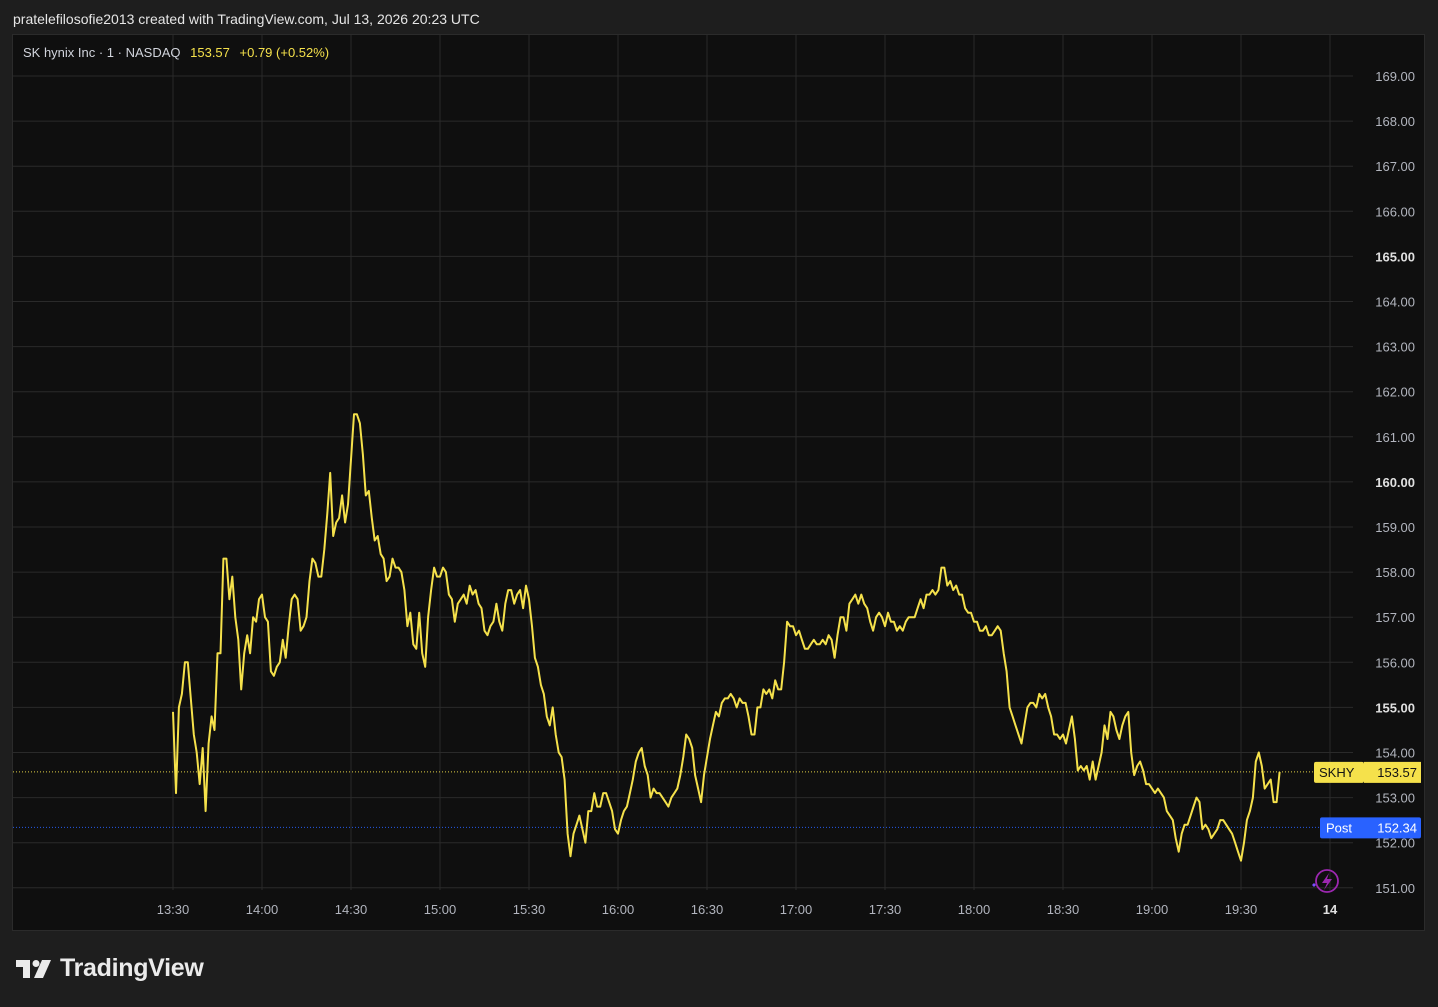  What do you see at coordinates (33, 968) in the screenshot?
I see `tradingview-logo-icon` at bounding box center [33, 968].